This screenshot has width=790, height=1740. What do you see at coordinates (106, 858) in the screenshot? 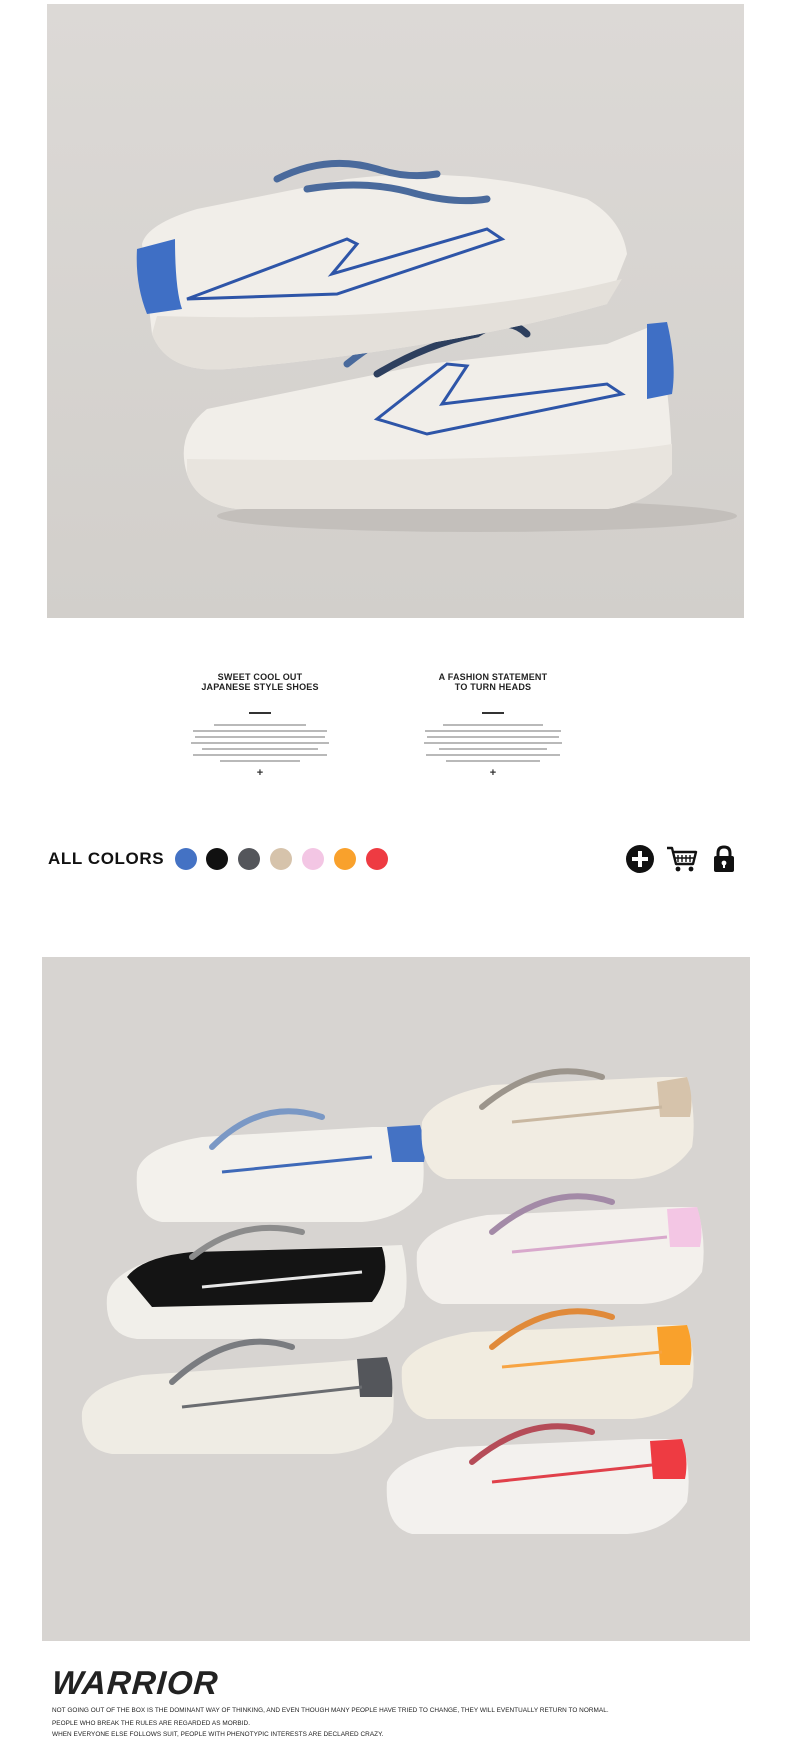
I see `all-colors-label: ALL COLORS` at bounding box center [106, 858].